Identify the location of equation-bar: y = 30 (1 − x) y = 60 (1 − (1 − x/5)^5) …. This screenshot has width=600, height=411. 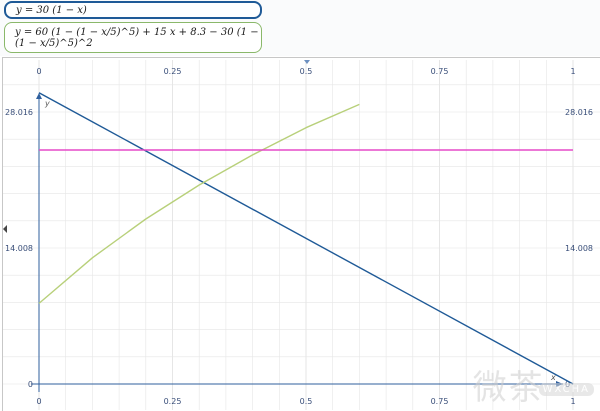
(300, 28).